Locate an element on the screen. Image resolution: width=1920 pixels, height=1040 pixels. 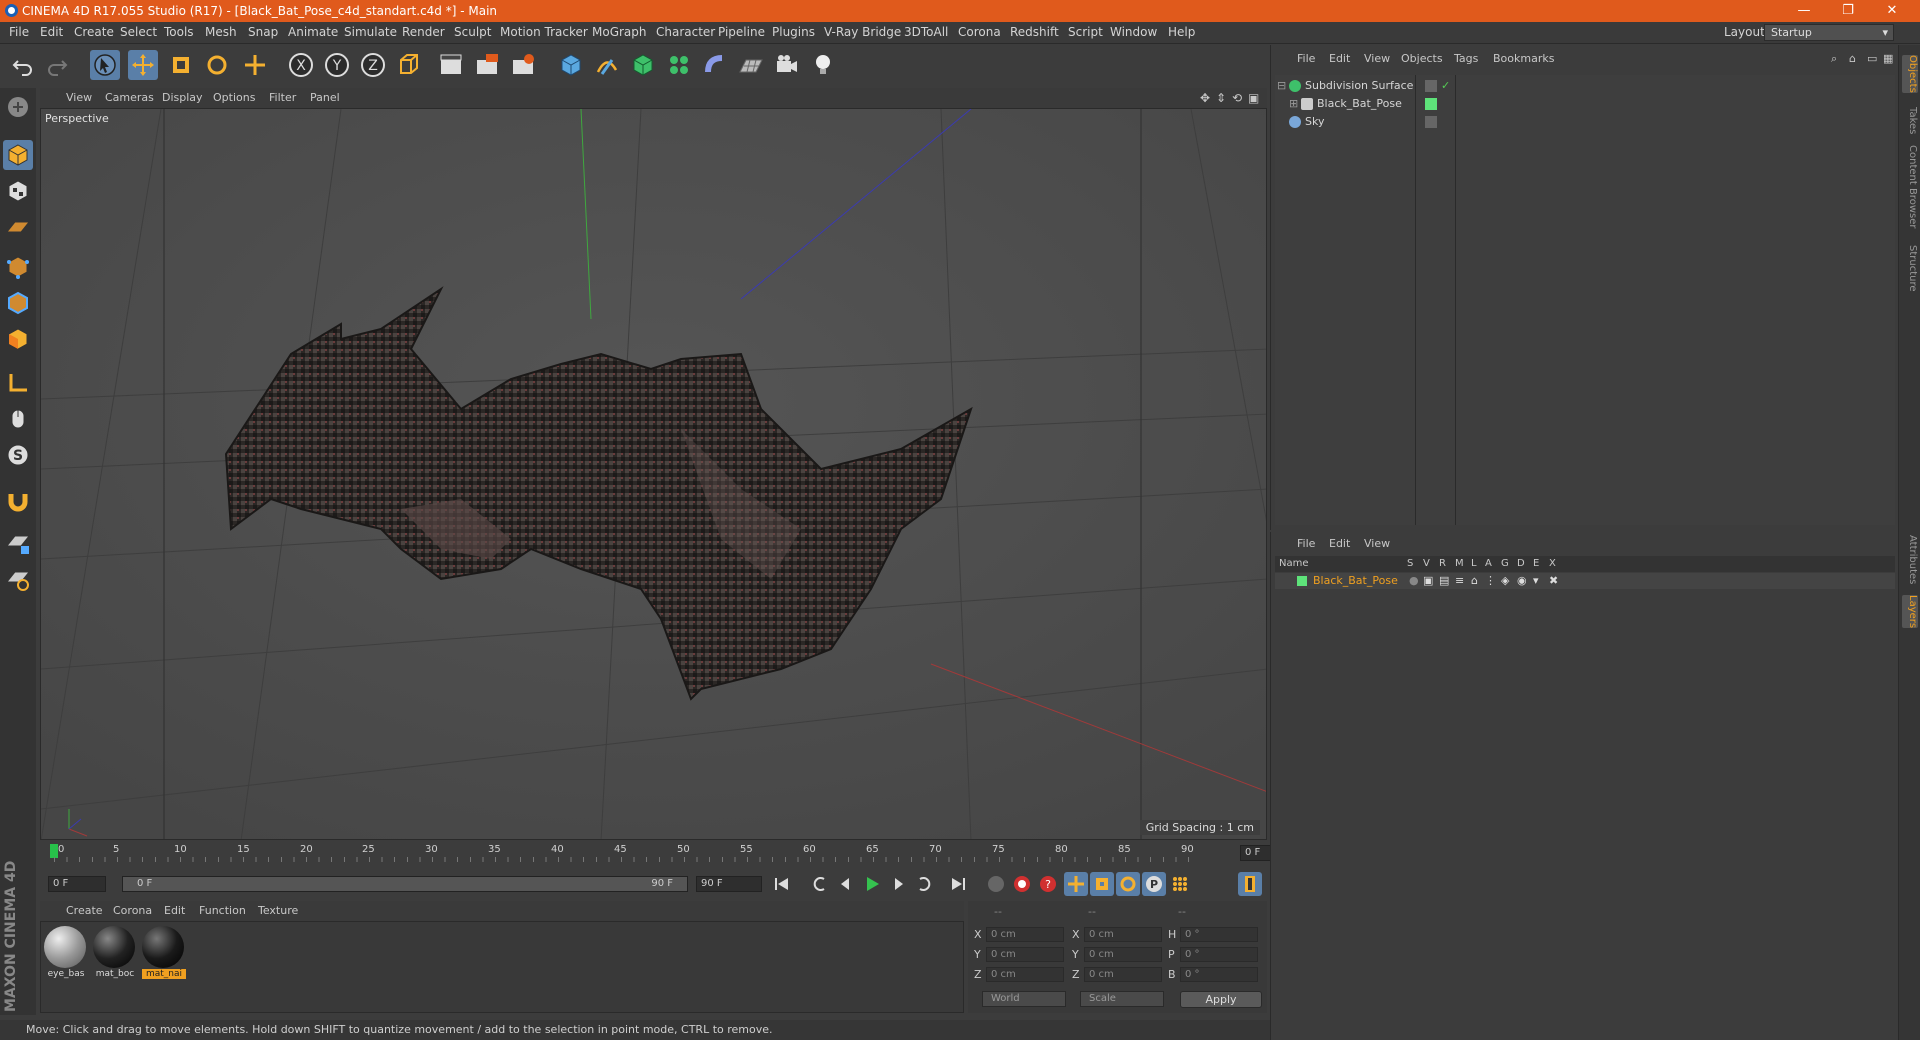
menu-vray-bridge: V-Ray Bridge is located at coordinates (862, 32).